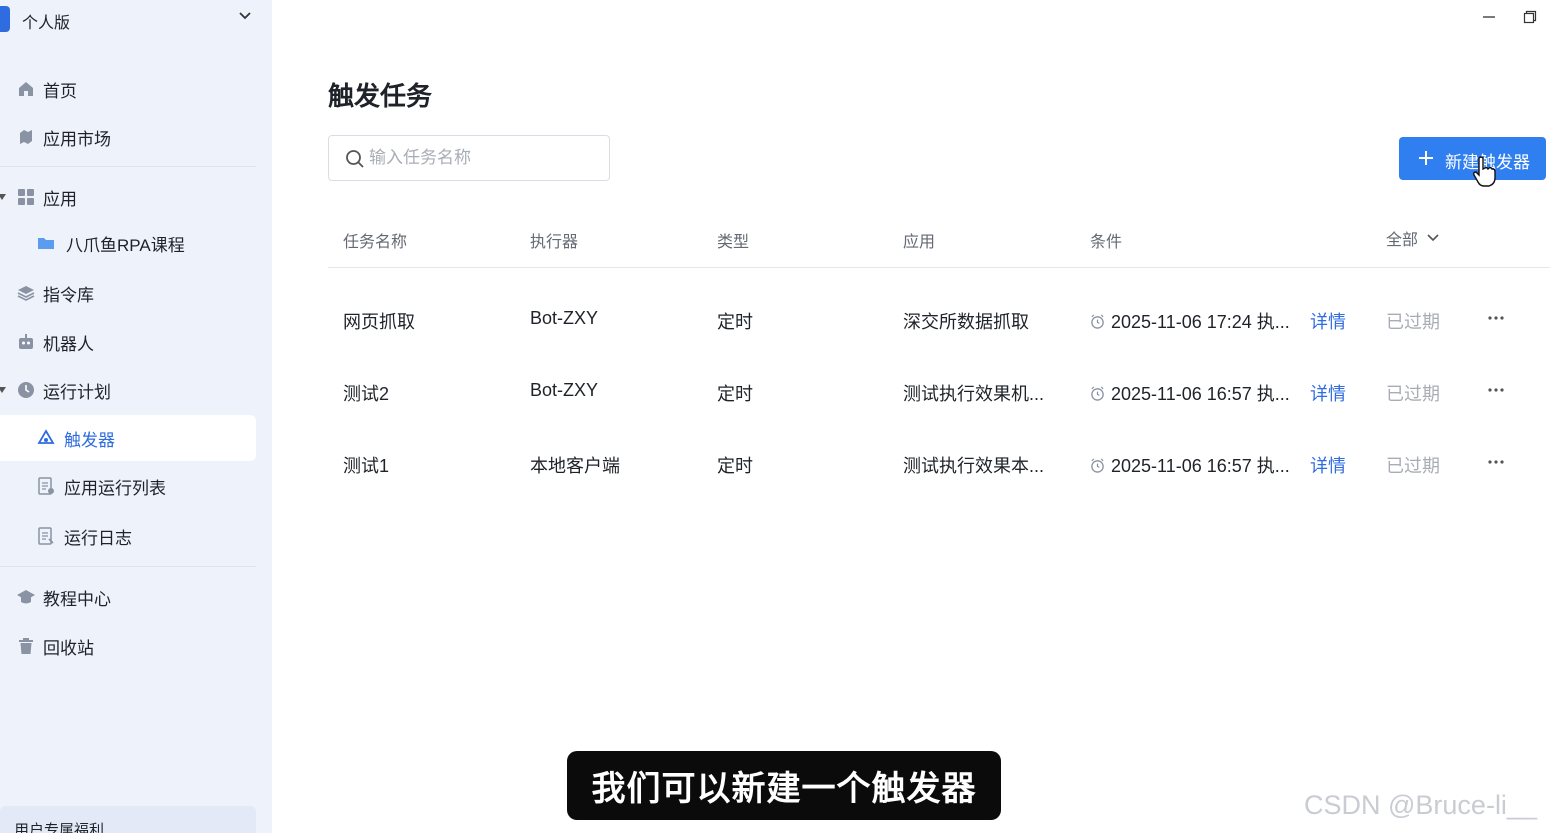 Image resolution: width=1550 pixels, height=833 pixels. I want to click on sidebar-item-home: 首页, so click(128, 89).